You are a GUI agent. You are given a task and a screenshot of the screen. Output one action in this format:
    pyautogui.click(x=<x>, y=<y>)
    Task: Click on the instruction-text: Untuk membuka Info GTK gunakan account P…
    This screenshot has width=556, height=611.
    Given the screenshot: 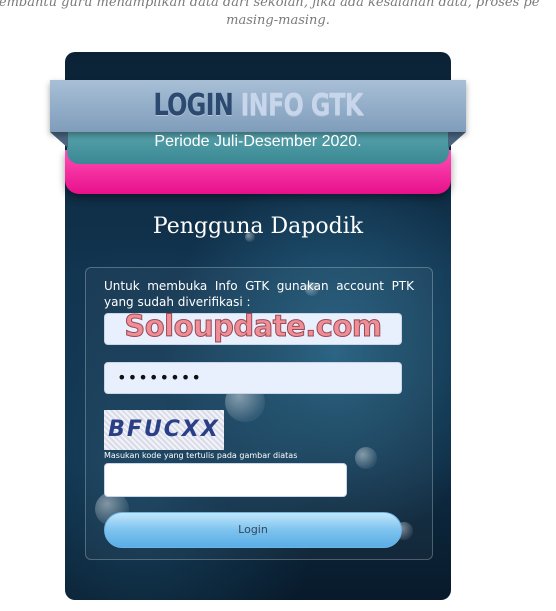 What is the action you would take?
    pyautogui.click(x=259, y=294)
    